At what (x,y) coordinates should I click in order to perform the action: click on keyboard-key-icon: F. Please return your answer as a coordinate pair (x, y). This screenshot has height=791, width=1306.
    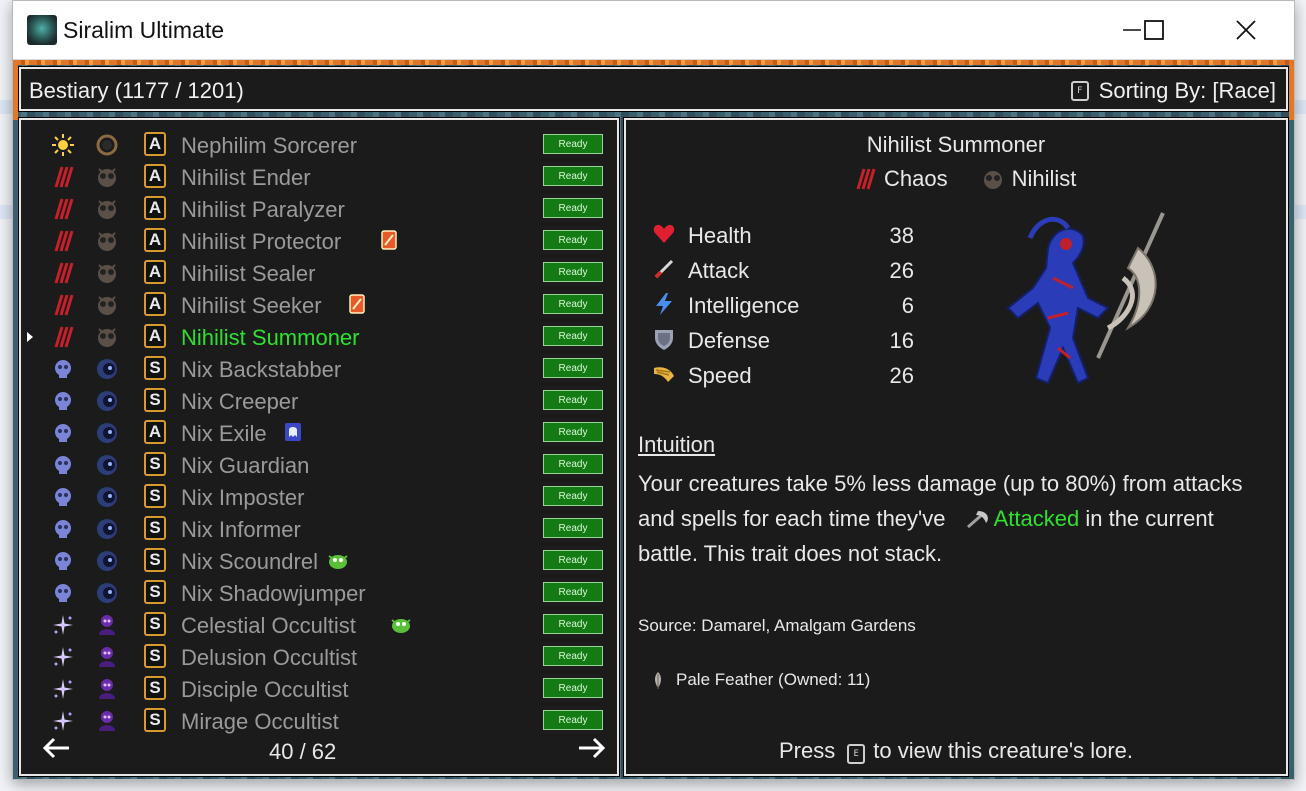
    Looking at the image, I should click on (1079, 91).